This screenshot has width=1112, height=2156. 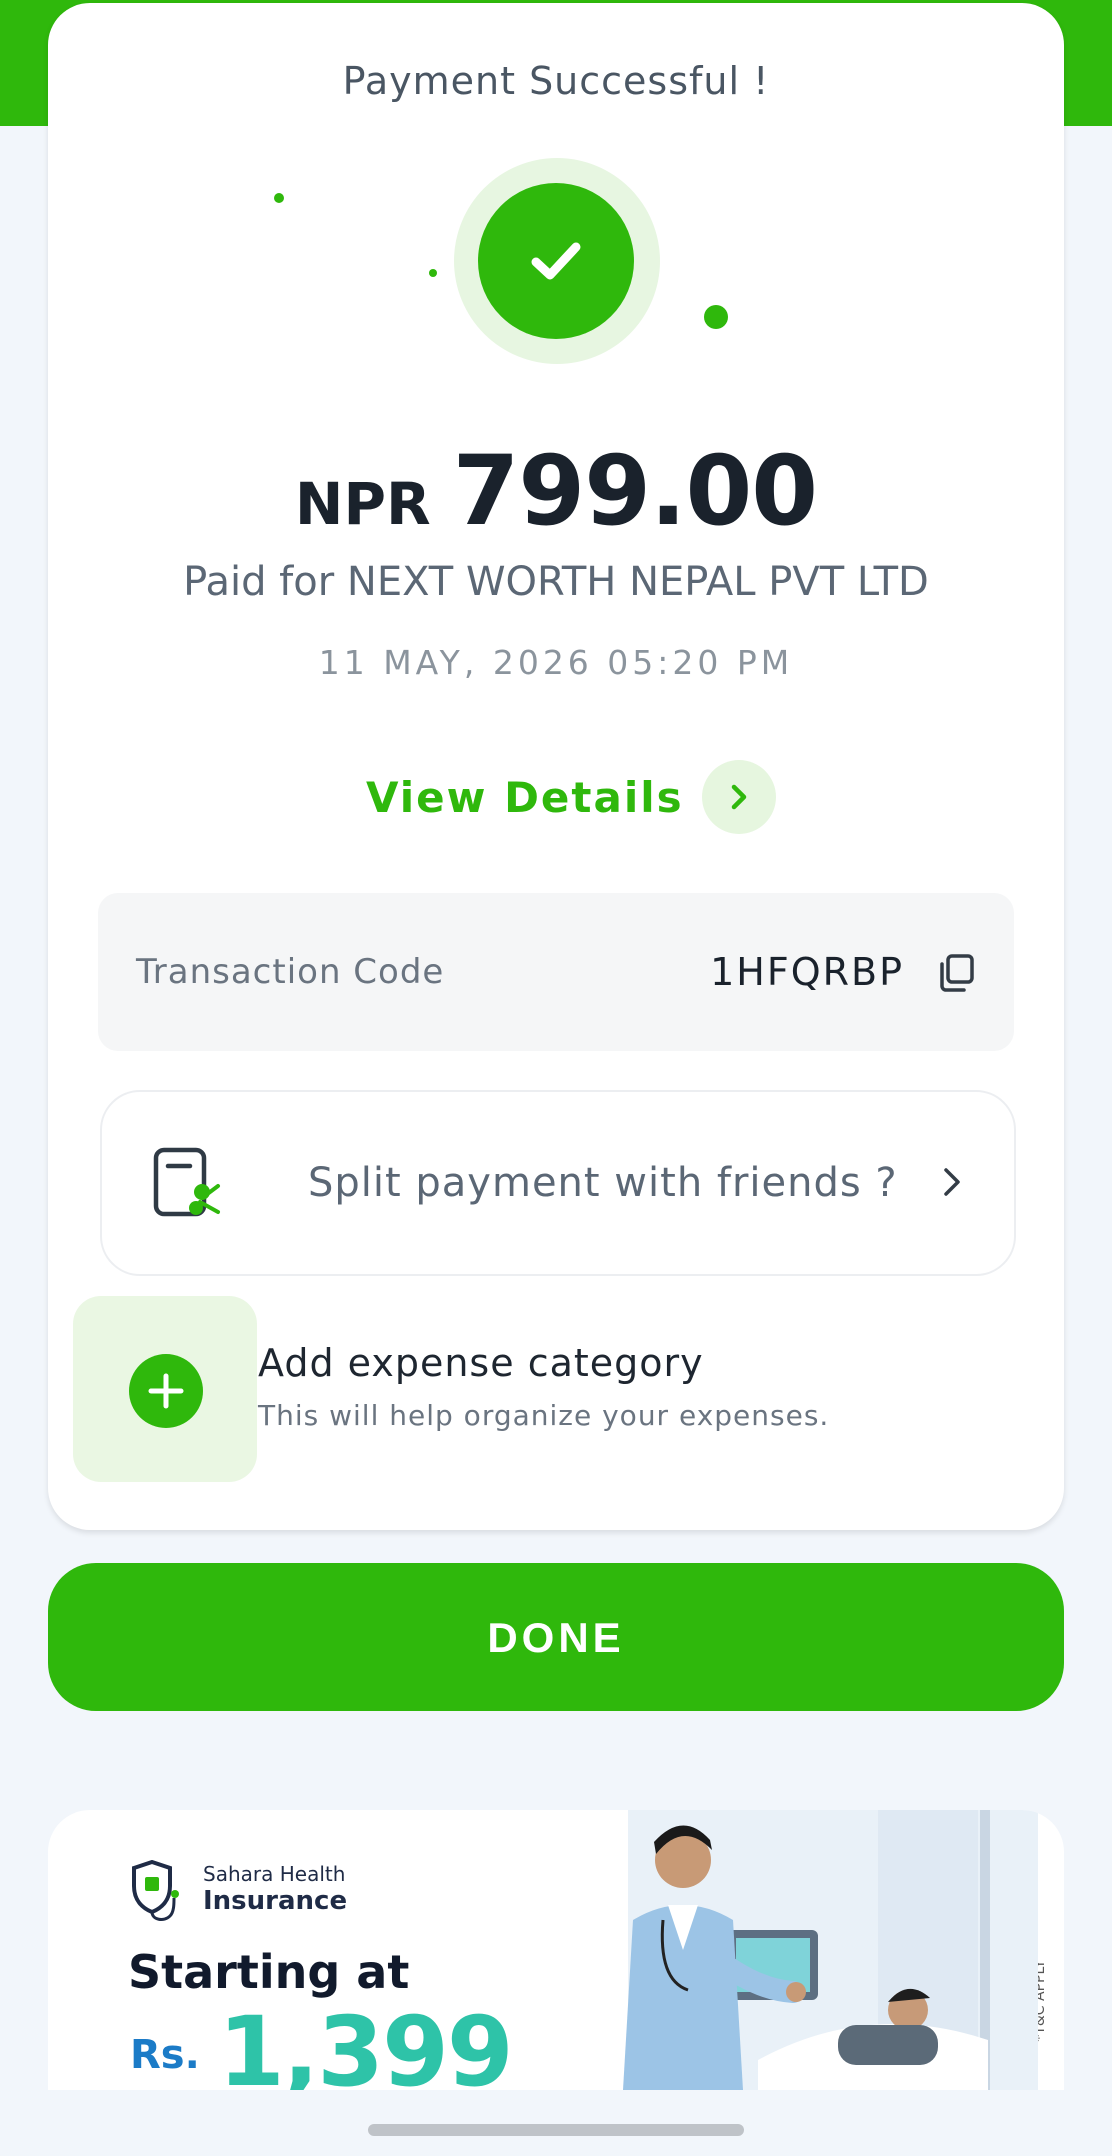 What do you see at coordinates (956, 973) in the screenshot?
I see `copy-icon` at bounding box center [956, 973].